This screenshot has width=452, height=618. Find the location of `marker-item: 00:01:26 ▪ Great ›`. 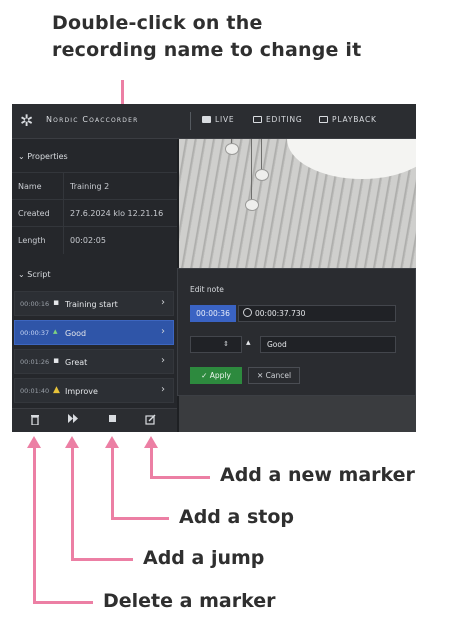

marker-item: 00:01:26 ▪ Great › is located at coordinates (94, 361).